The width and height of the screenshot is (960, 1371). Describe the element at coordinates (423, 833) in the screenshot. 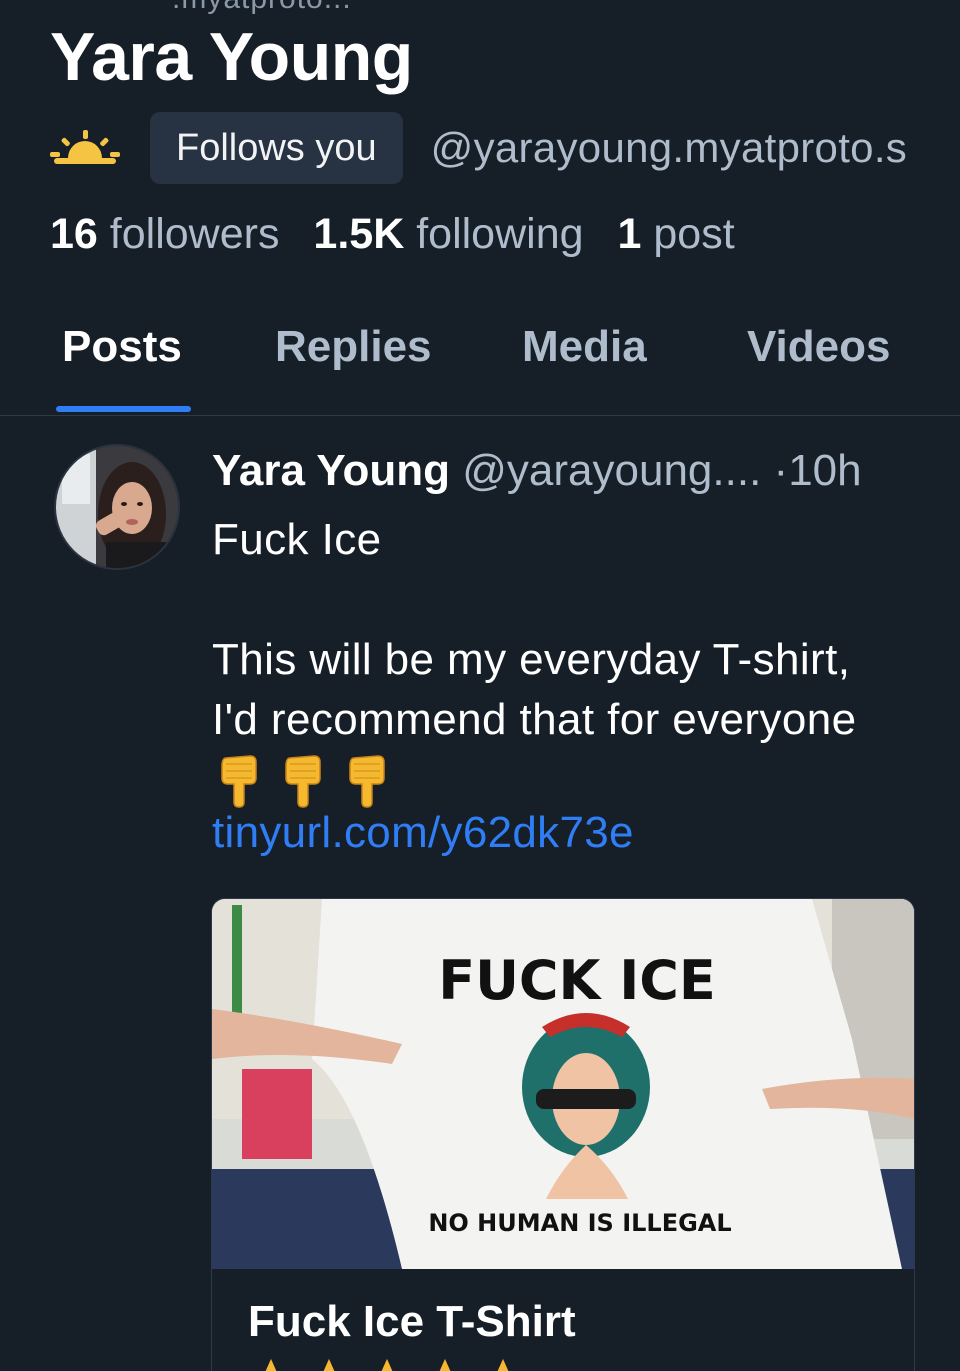

I see `post-link: tinyurl.com/y62dk73e` at that location.